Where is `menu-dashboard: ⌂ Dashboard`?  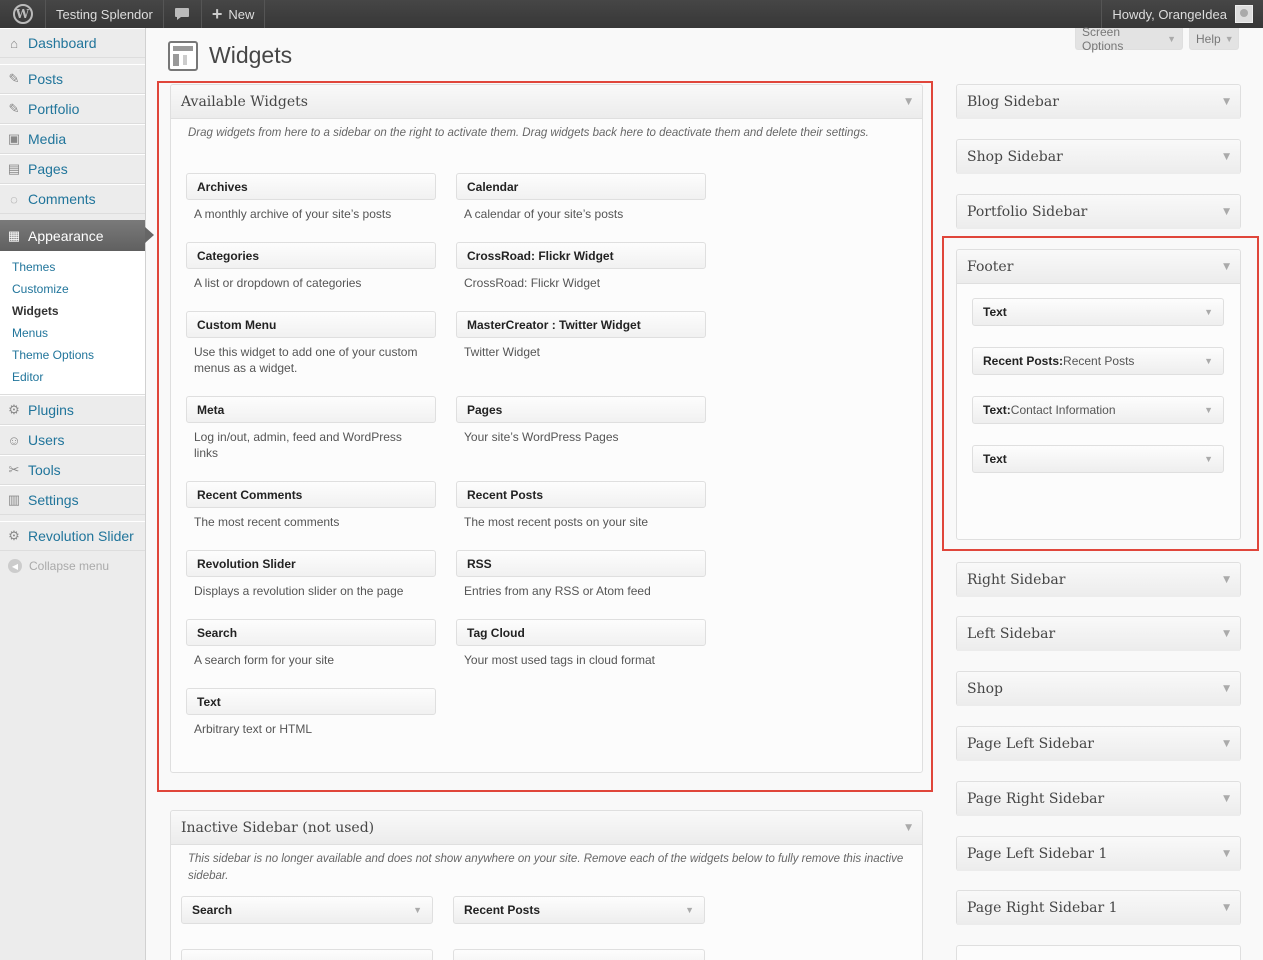 menu-dashboard: ⌂ Dashboard is located at coordinates (72, 43).